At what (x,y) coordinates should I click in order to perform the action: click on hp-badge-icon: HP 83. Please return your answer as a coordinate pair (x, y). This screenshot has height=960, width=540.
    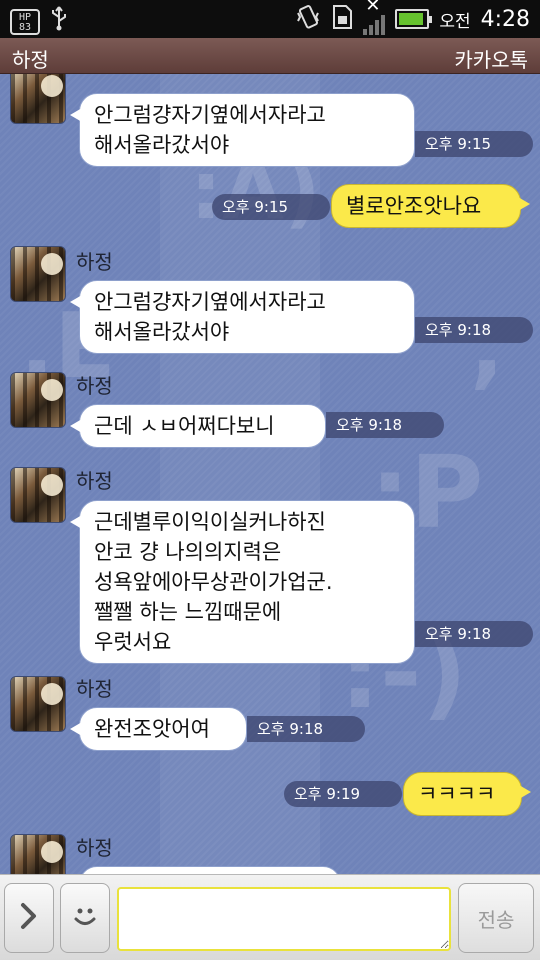
    Looking at the image, I should click on (25, 21).